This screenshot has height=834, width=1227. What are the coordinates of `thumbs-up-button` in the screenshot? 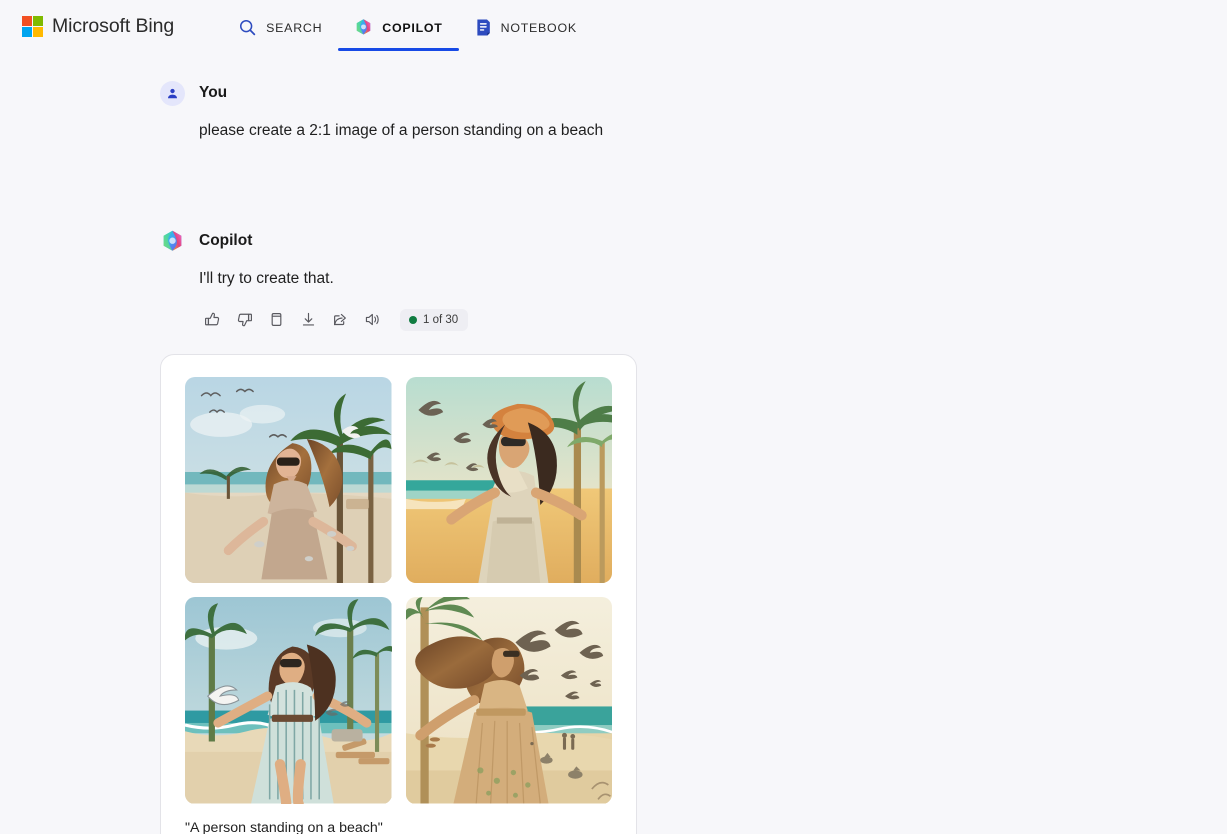 It's located at (212, 320).